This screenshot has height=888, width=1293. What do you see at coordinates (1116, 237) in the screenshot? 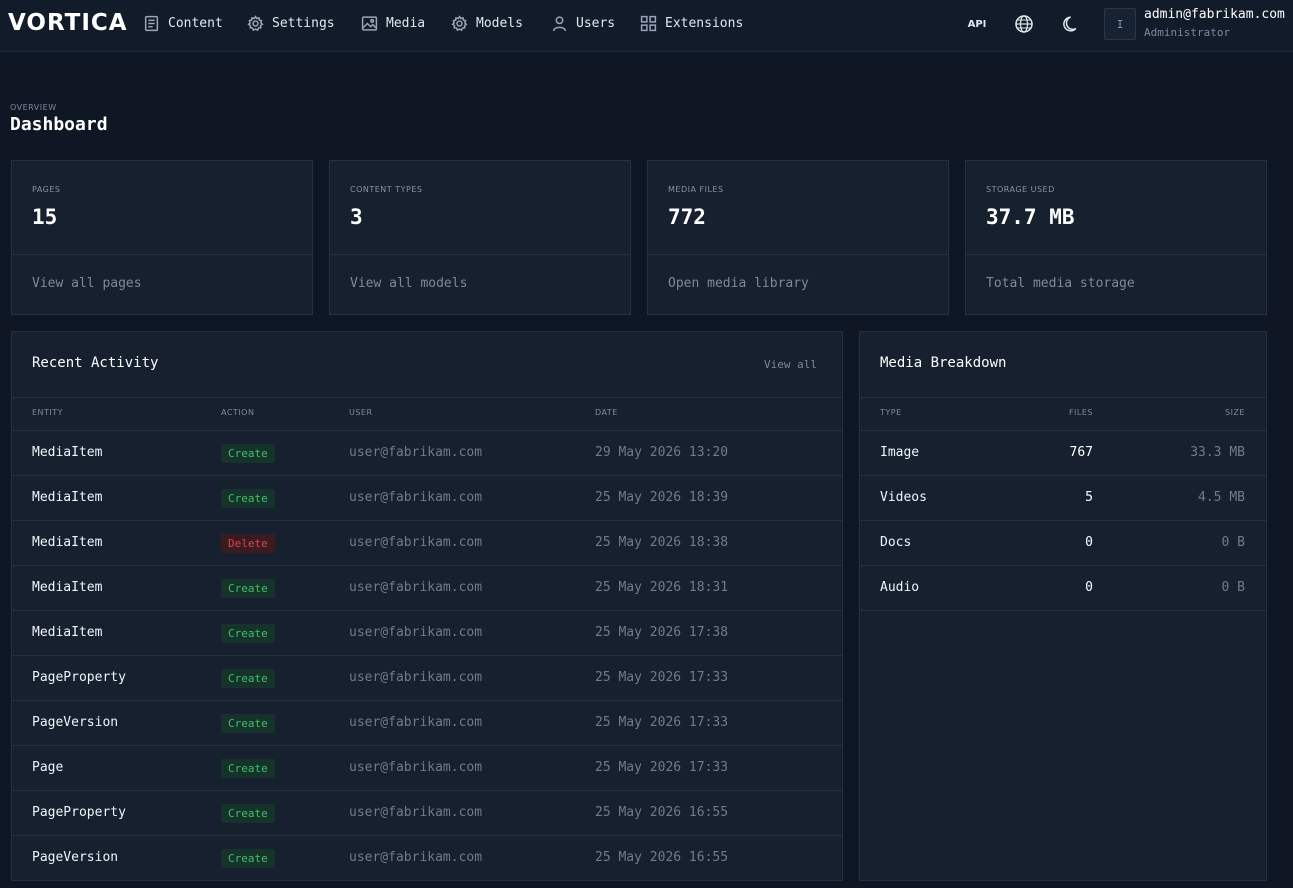
I see `stat-card-storage-used: STORAGE USED 37.7 MB Total media storage` at bounding box center [1116, 237].